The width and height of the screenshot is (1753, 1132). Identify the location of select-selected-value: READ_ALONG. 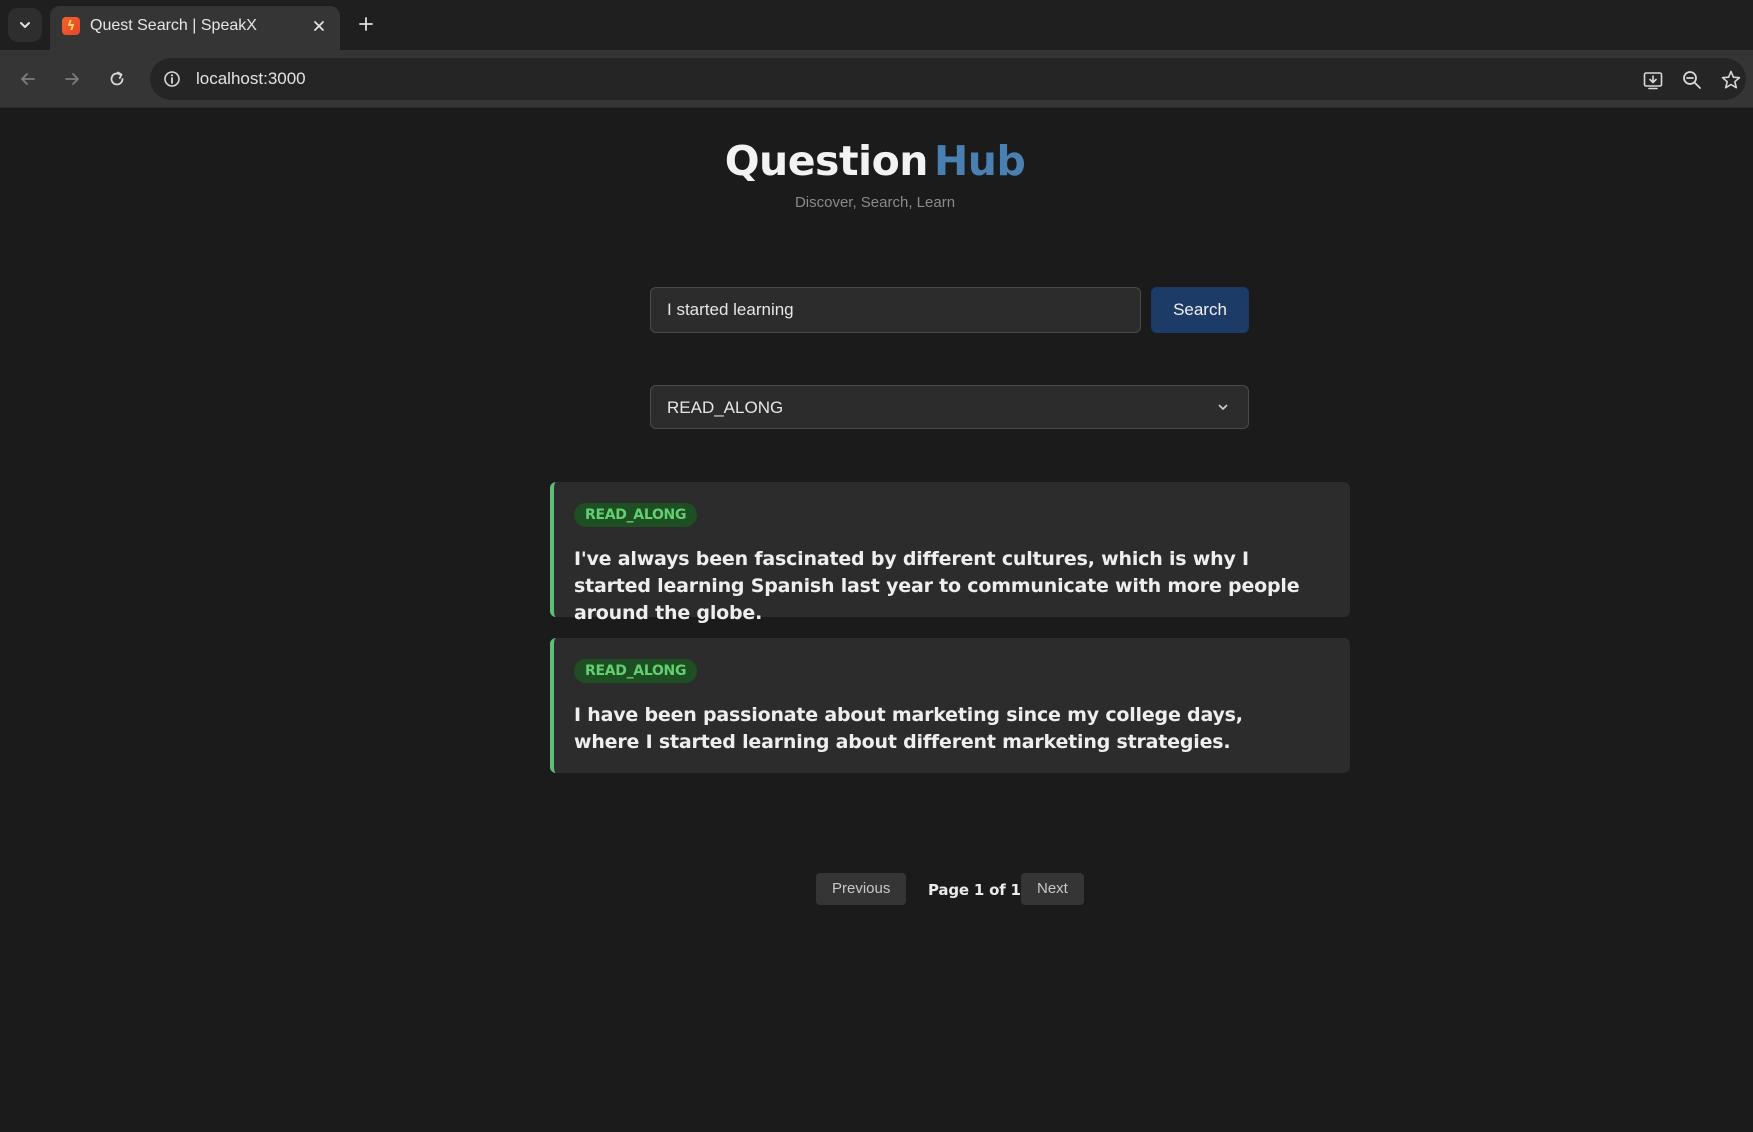
(725, 407).